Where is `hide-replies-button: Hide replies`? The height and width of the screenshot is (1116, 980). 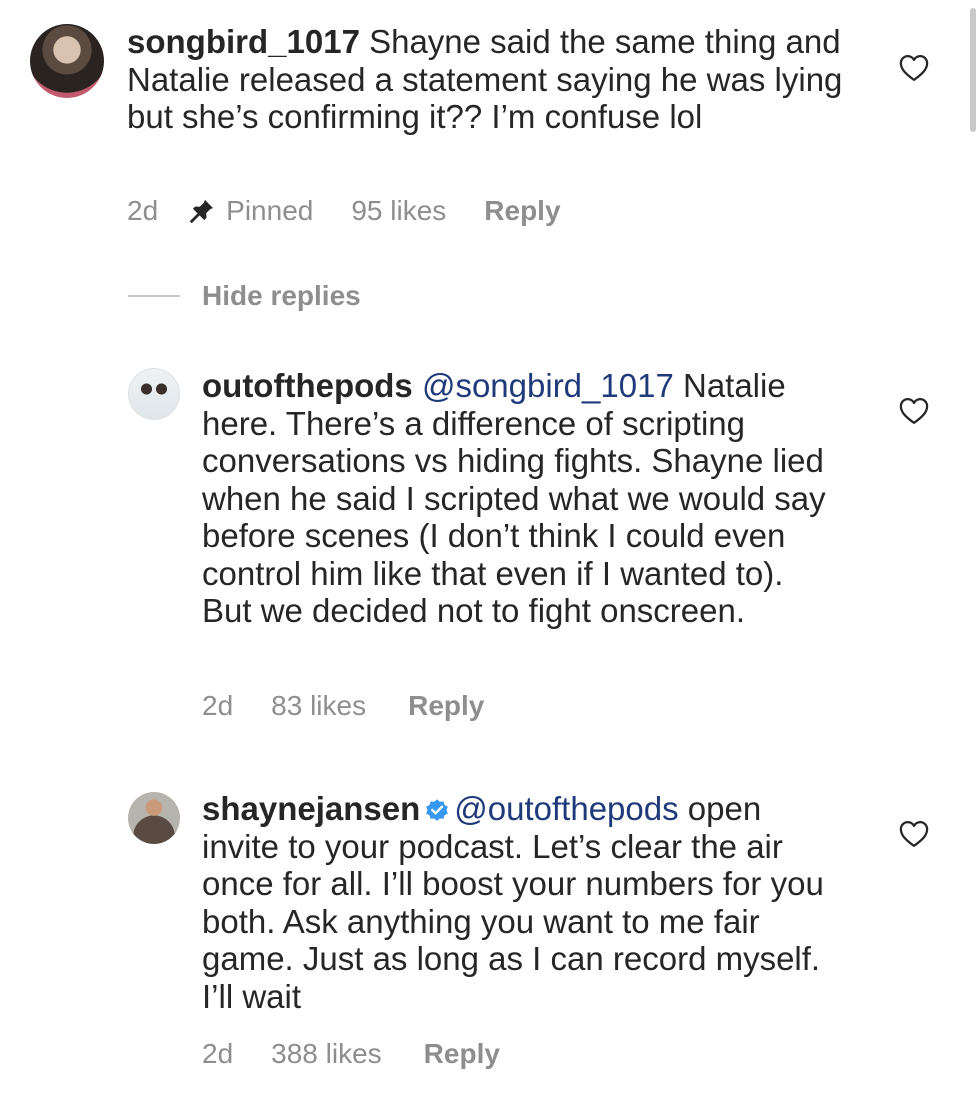
hide-replies-button: Hide replies is located at coordinates (244, 296).